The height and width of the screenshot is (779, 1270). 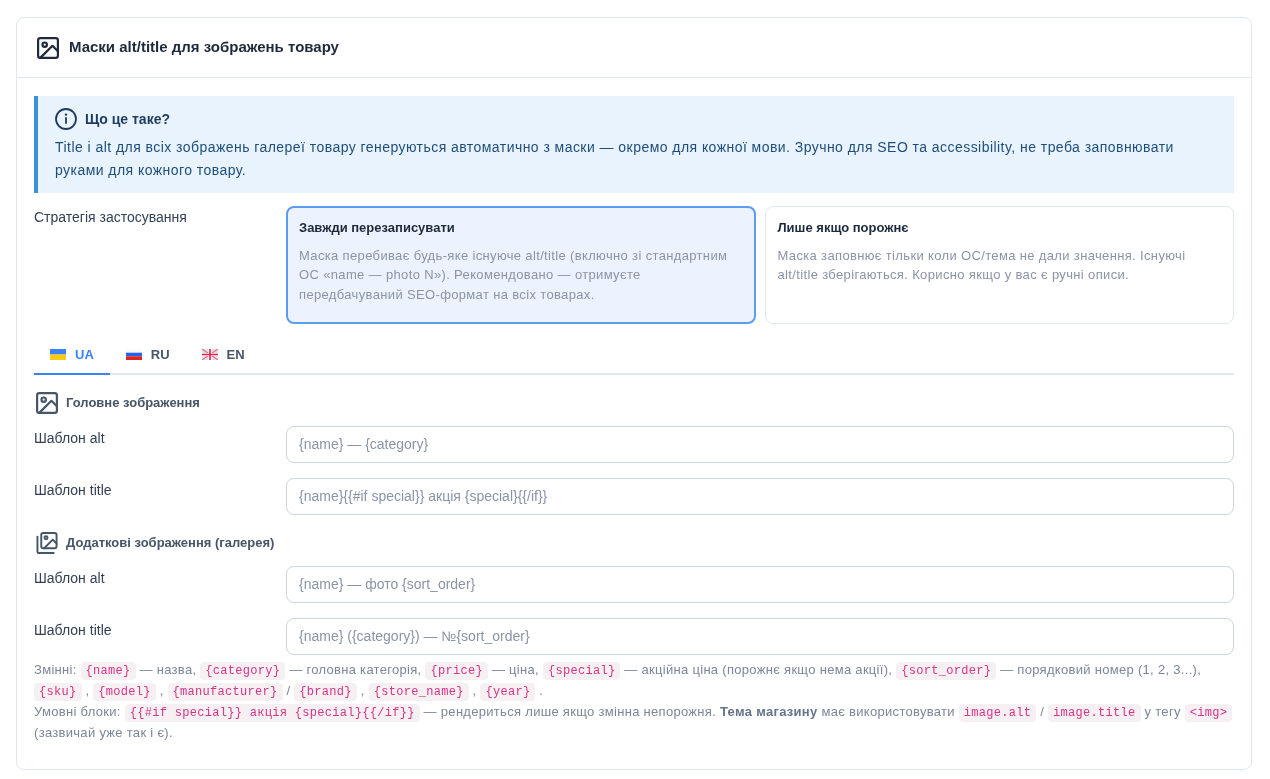 What do you see at coordinates (982, 265) in the screenshot?
I see `option-description: Маска заповнює тільки коли ОС/тема не дали значення. Існуючі alt/title зберігаються. Корисно якщо у вас є ручні описи.` at bounding box center [982, 265].